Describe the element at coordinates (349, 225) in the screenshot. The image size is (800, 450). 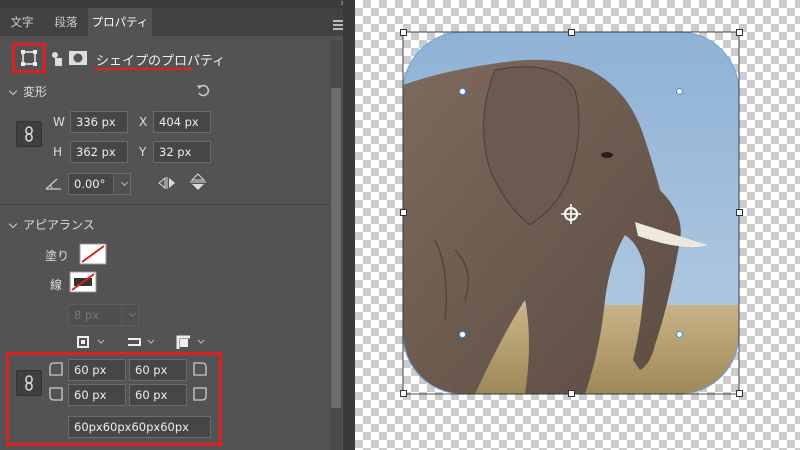
I see `panel-edge` at that location.